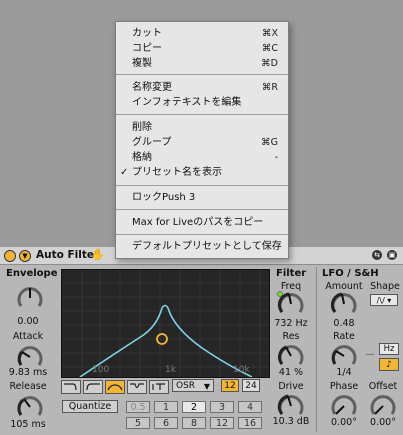 The height and width of the screenshot is (435, 403). I want to click on quantize-value-button: 2, so click(194, 407).